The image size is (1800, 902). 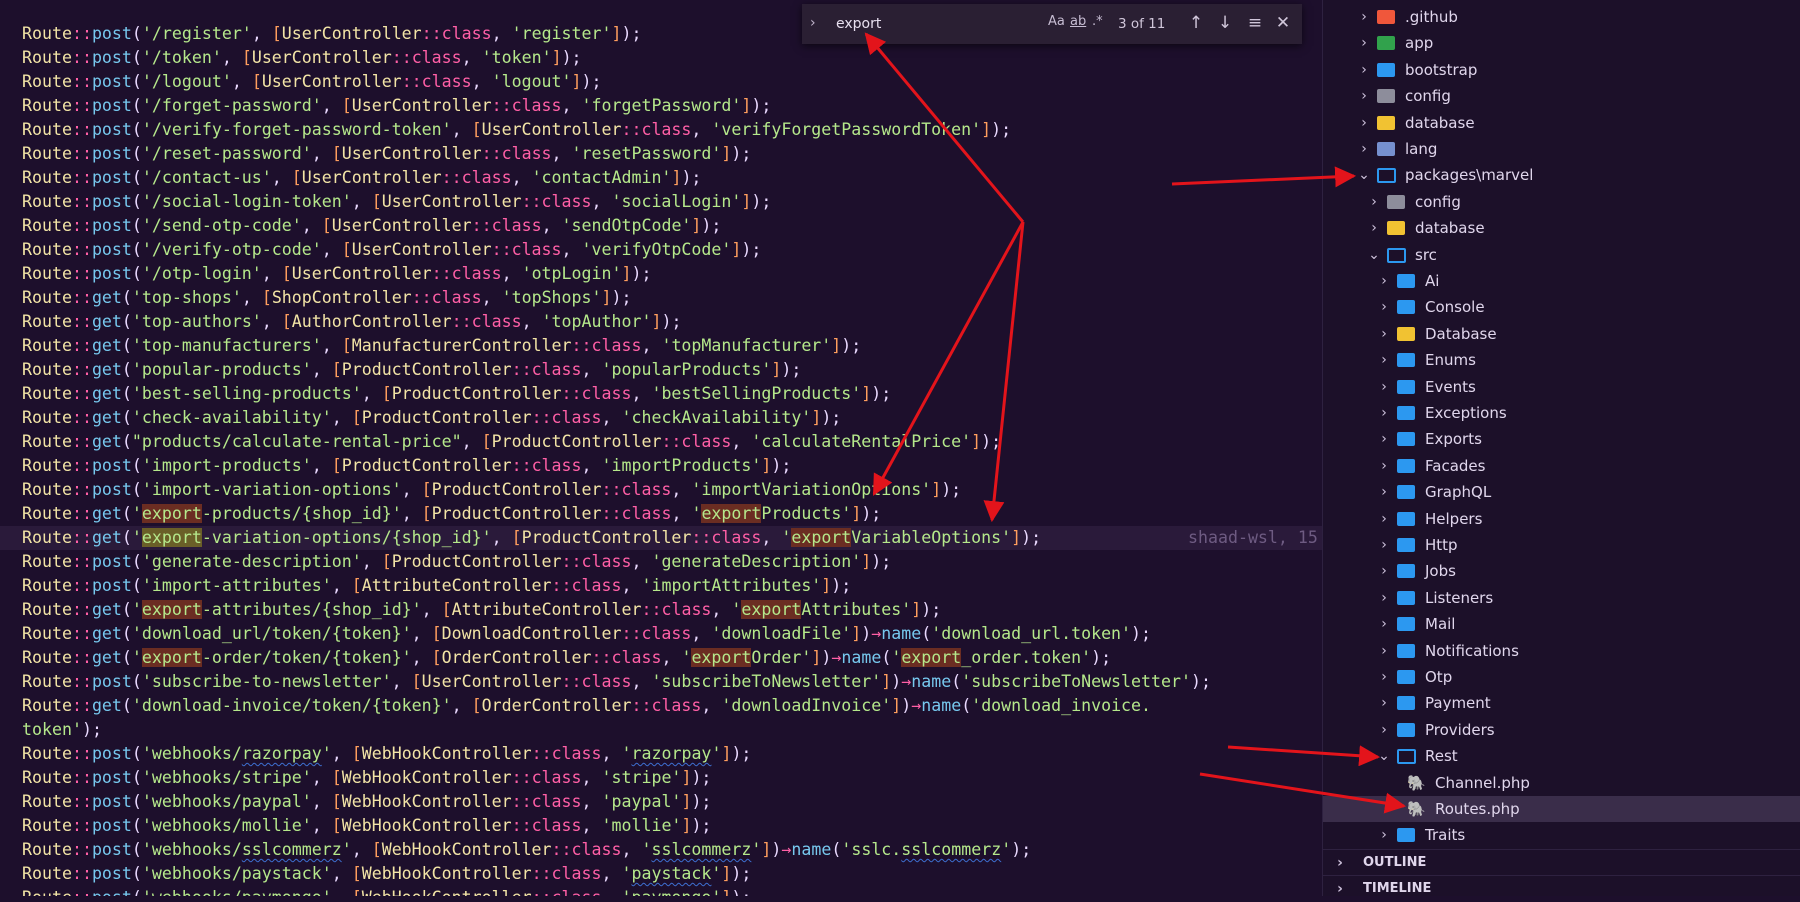 What do you see at coordinates (646, 513) in the screenshot?
I see `code-token: class` at bounding box center [646, 513].